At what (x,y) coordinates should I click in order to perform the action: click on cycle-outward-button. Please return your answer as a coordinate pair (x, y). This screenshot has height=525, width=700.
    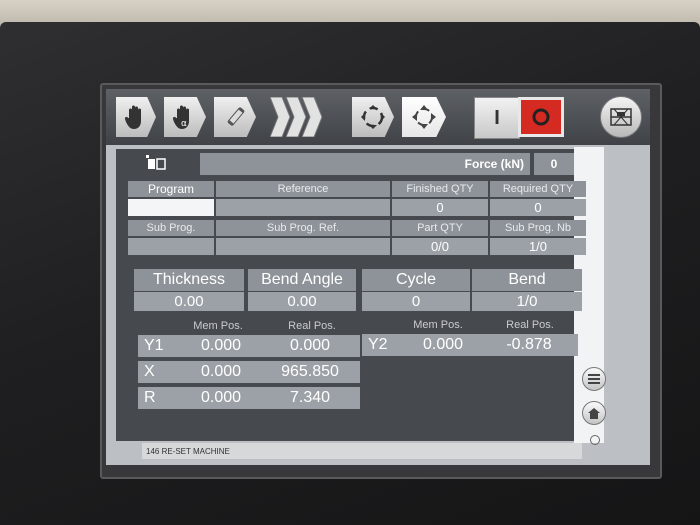
    Looking at the image, I should click on (424, 117).